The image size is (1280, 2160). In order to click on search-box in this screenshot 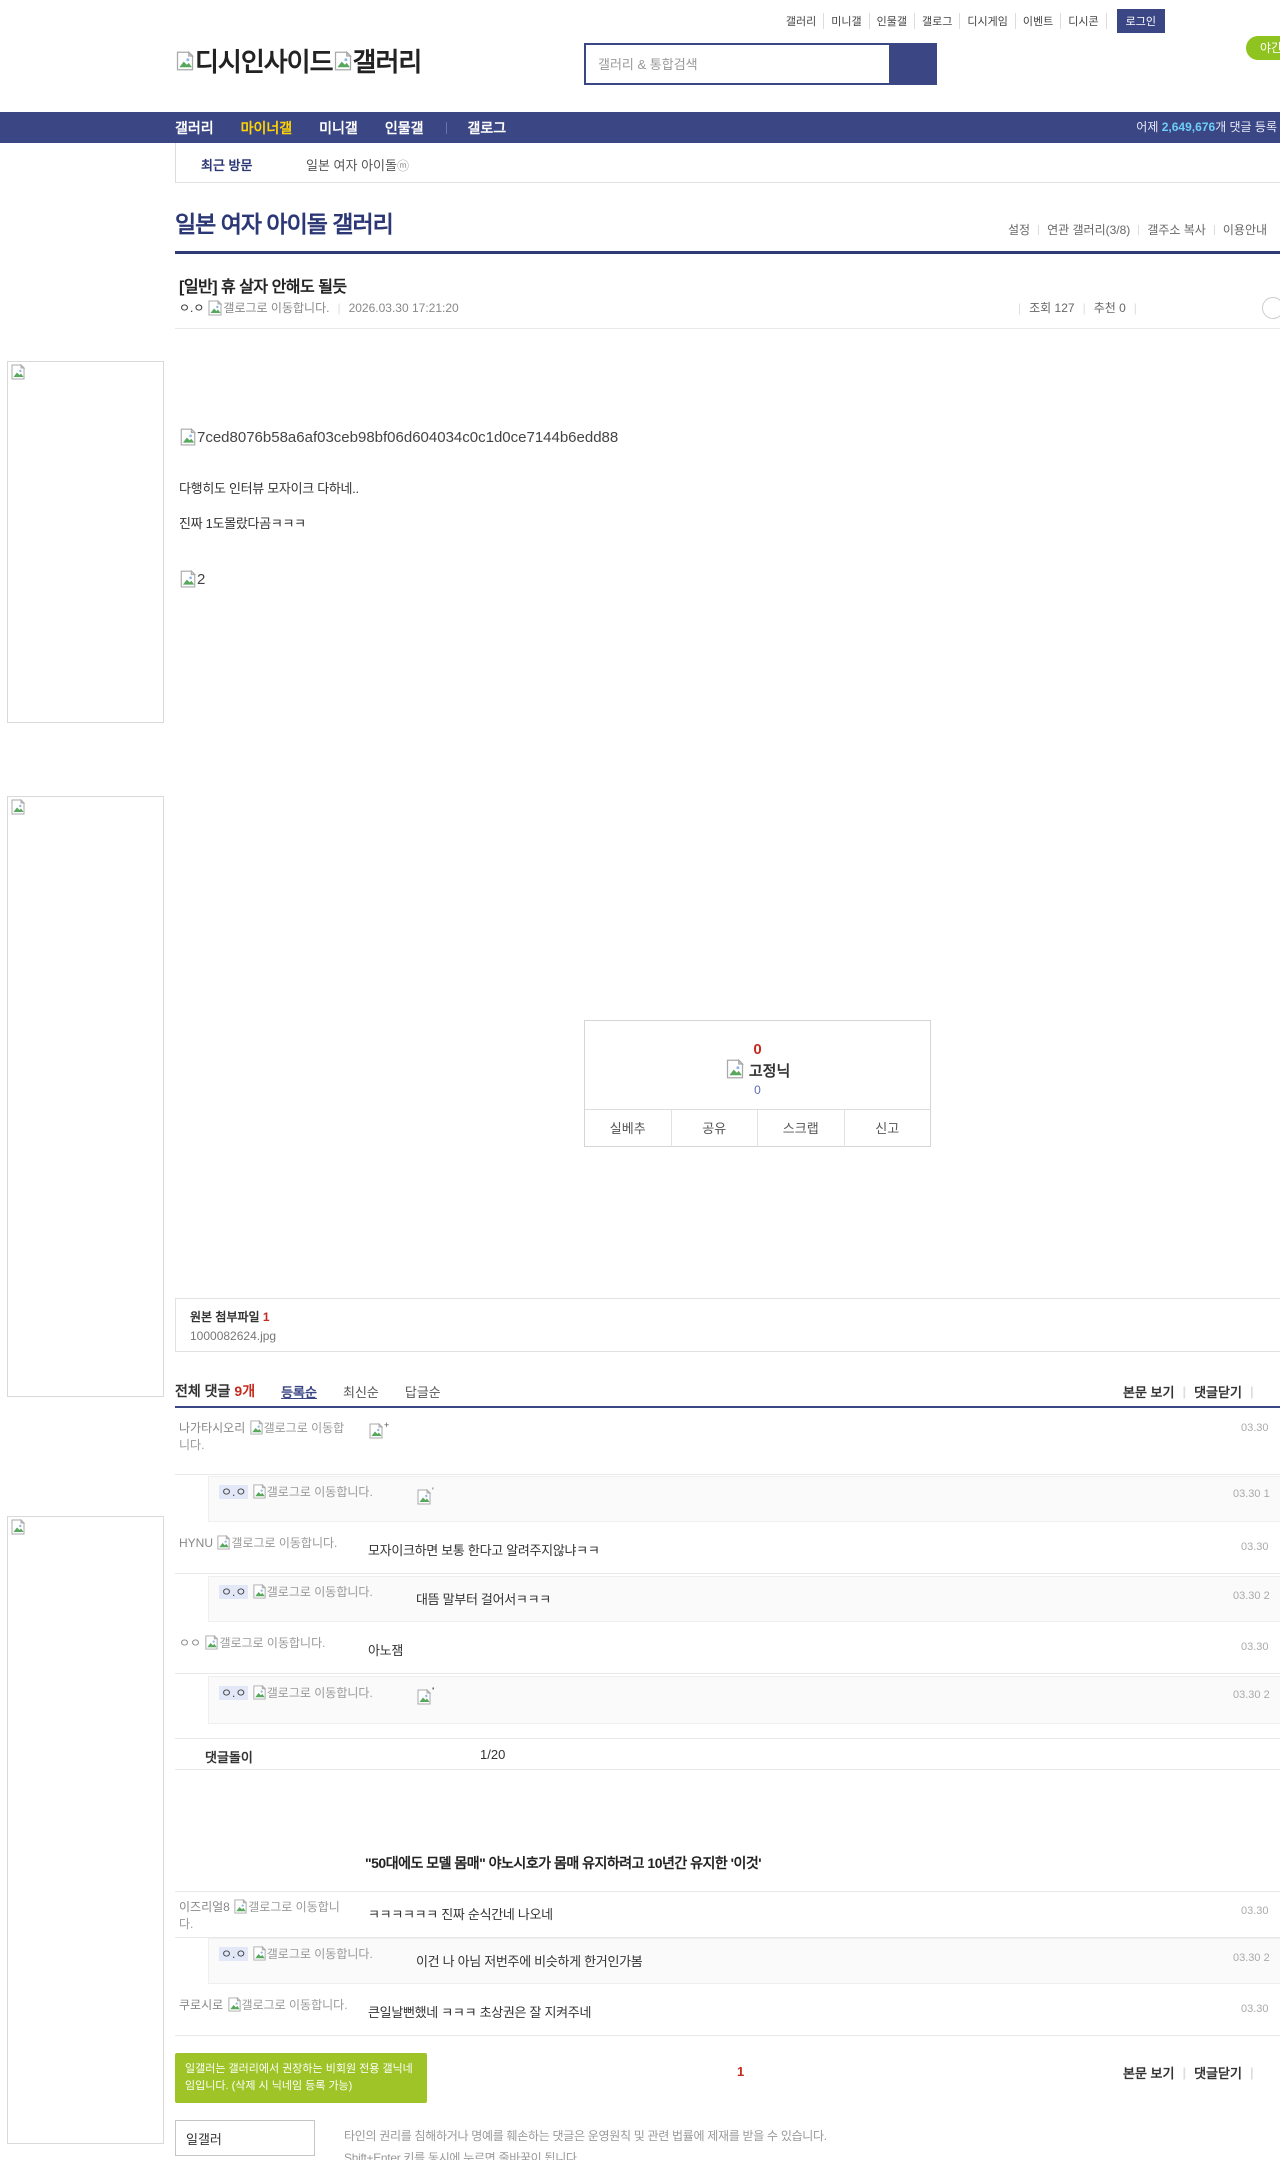, I will do `click(760, 64)`.